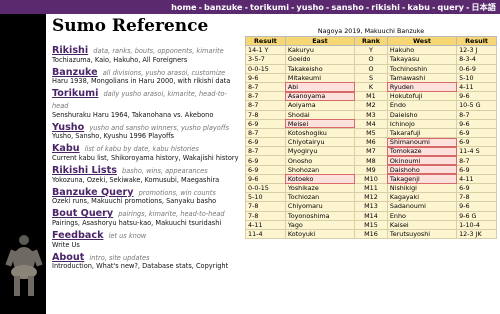 This screenshot has height=314, width=500. Describe the element at coordinates (371, 31) in the screenshot. I see `banzuke-caption: Nagoya 2019, Makuuchi Banzuke` at that location.